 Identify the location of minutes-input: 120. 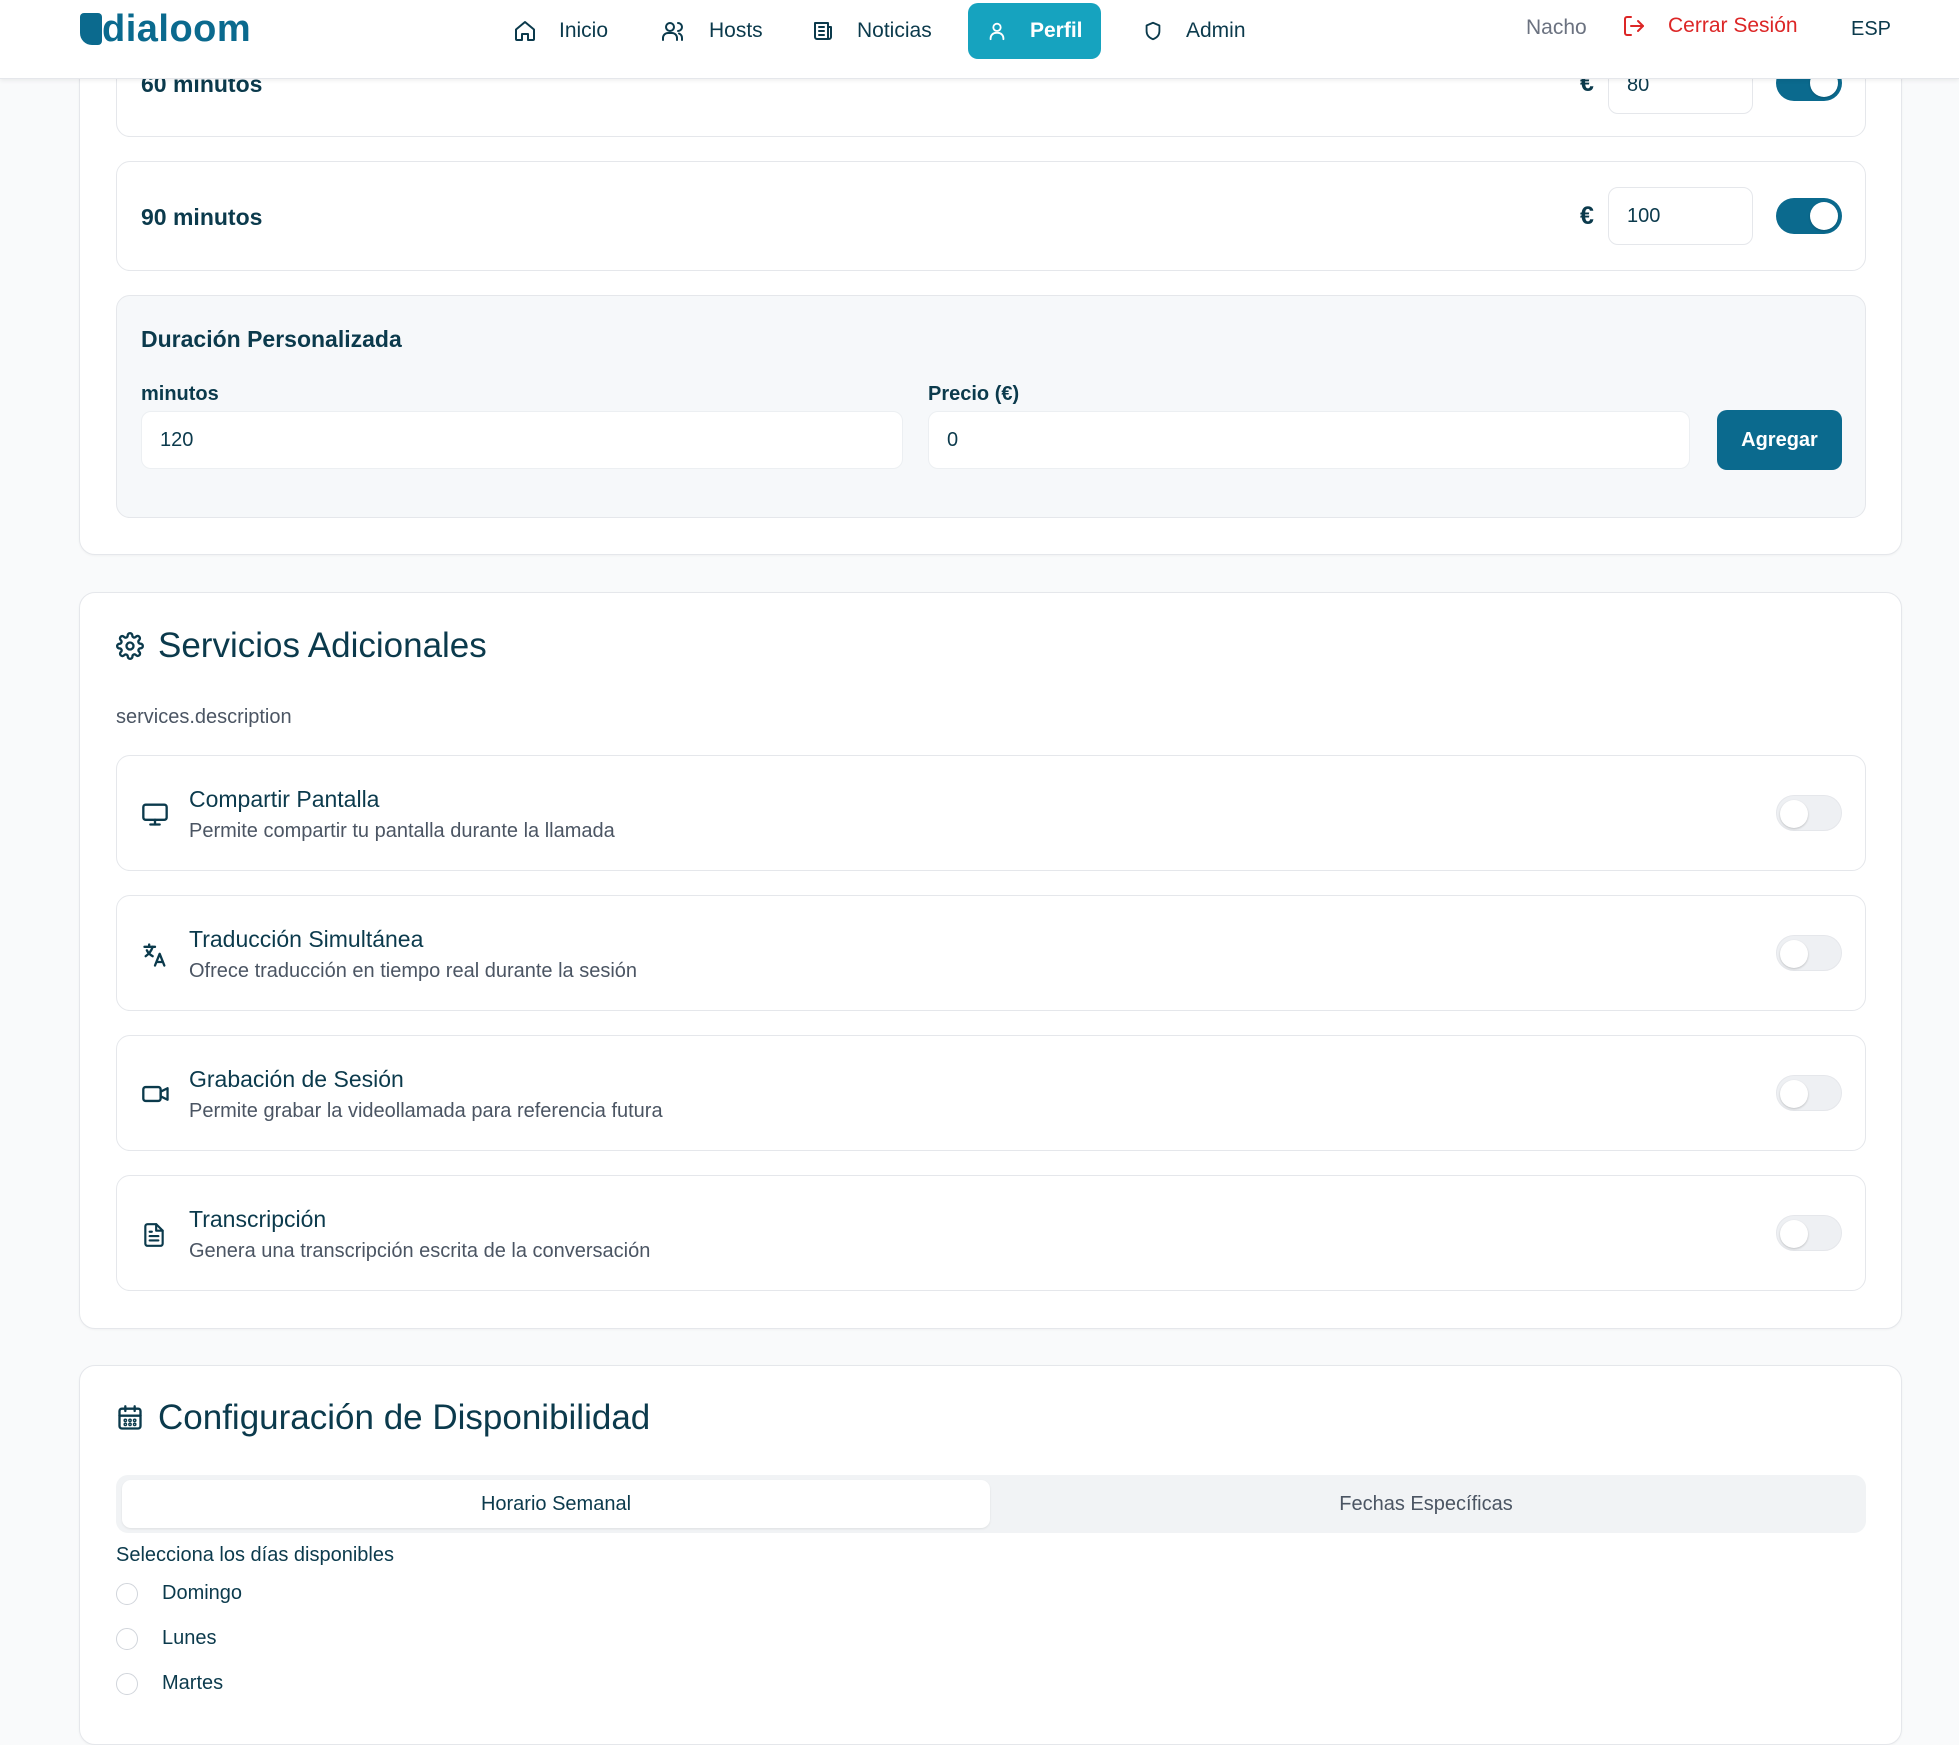
(522, 440).